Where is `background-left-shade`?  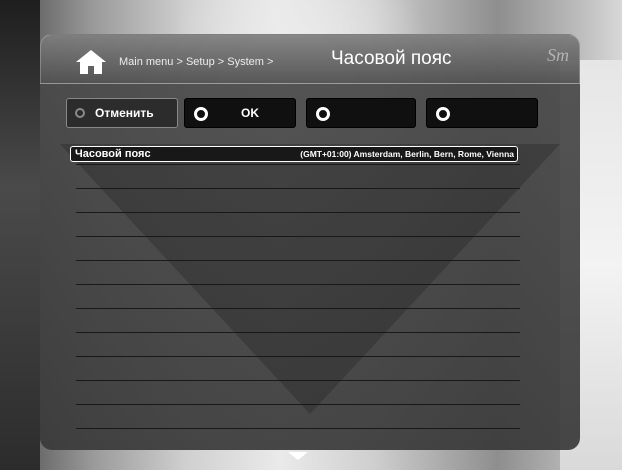 background-left-shade is located at coordinates (20, 235).